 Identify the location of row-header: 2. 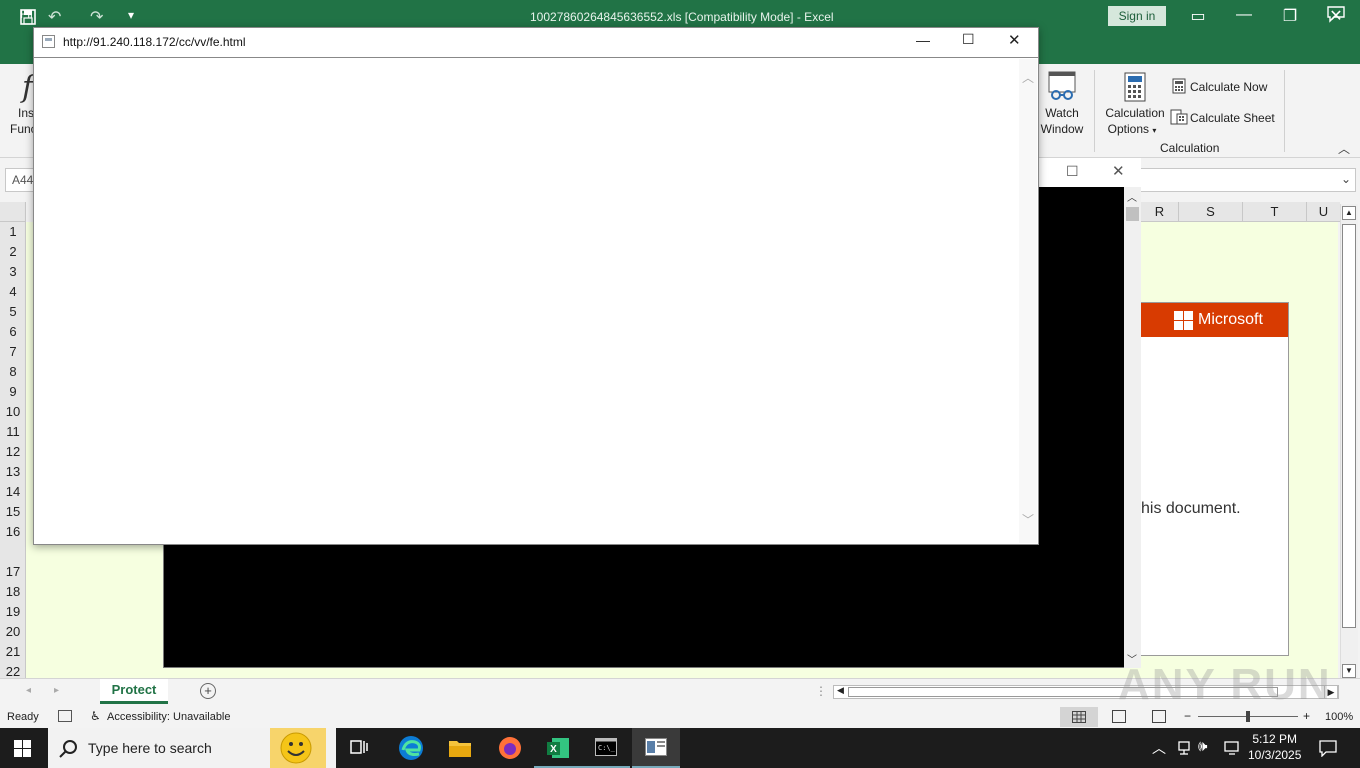
(13, 252).